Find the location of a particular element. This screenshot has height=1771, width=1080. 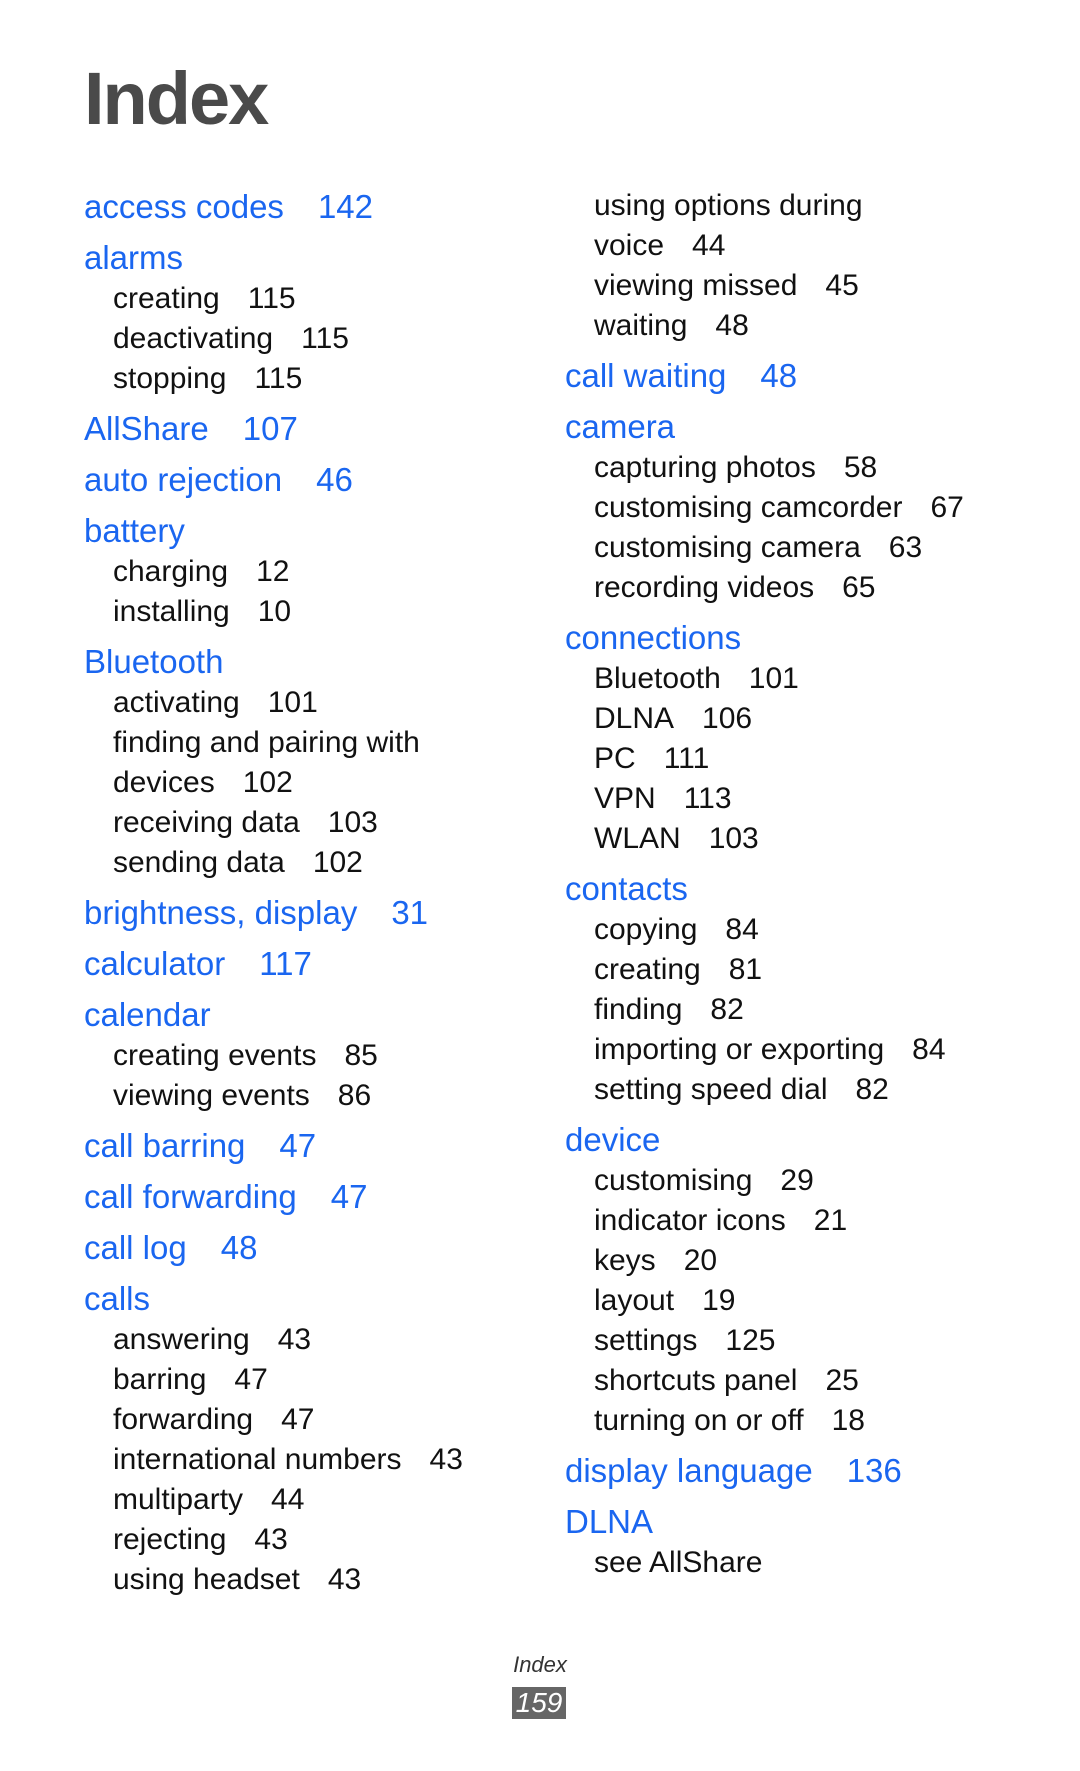

index-subentry: viewing missed 45 is located at coordinates (795, 286).